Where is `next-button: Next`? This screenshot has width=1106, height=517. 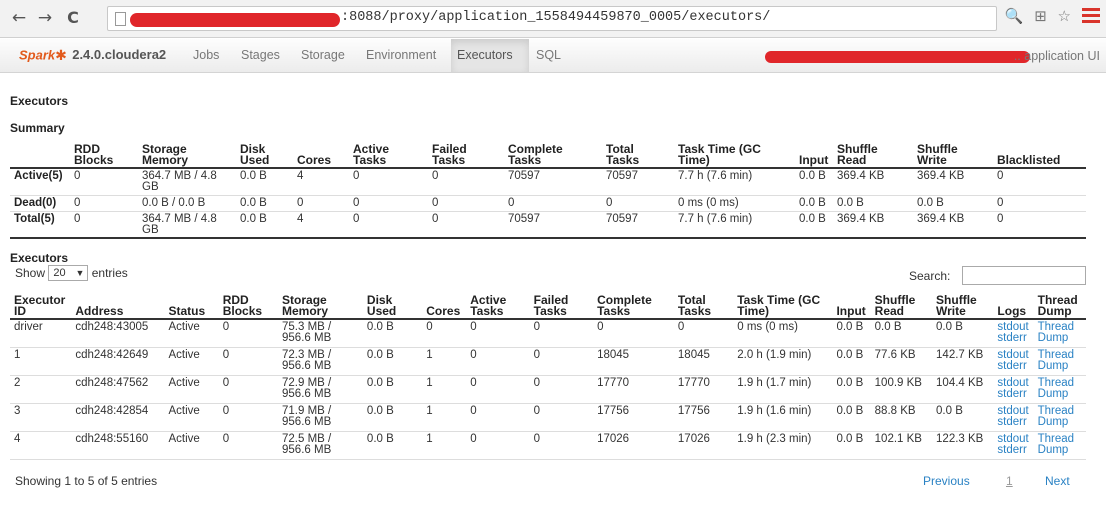 next-button: Next is located at coordinates (1057, 481).